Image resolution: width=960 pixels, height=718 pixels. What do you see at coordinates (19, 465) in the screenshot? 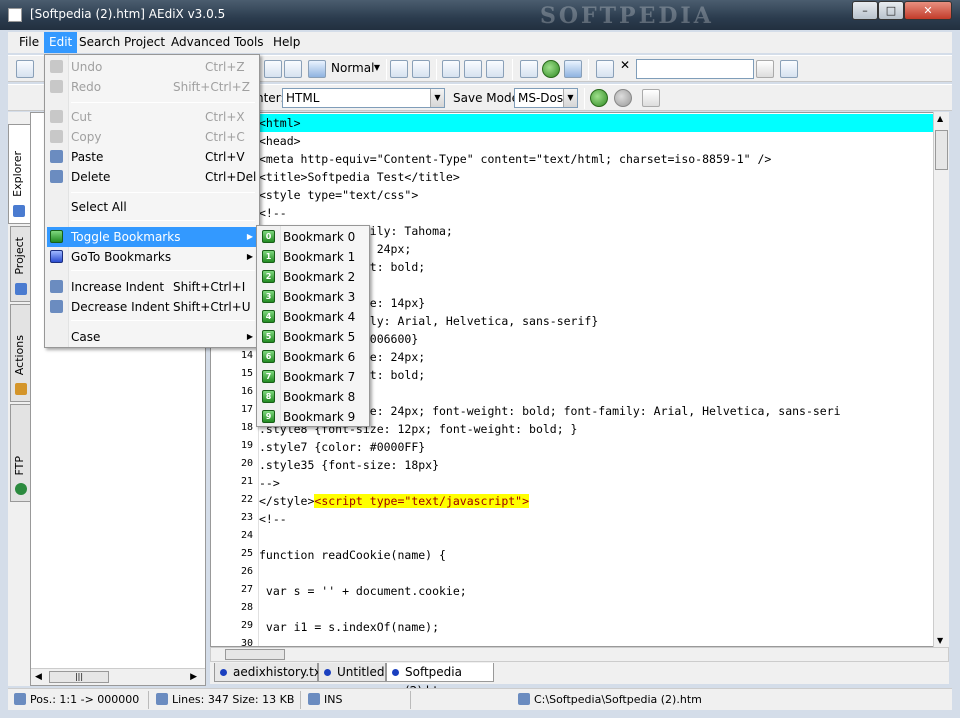
I see `tab-ftp-label: FTP` at bounding box center [19, 465].